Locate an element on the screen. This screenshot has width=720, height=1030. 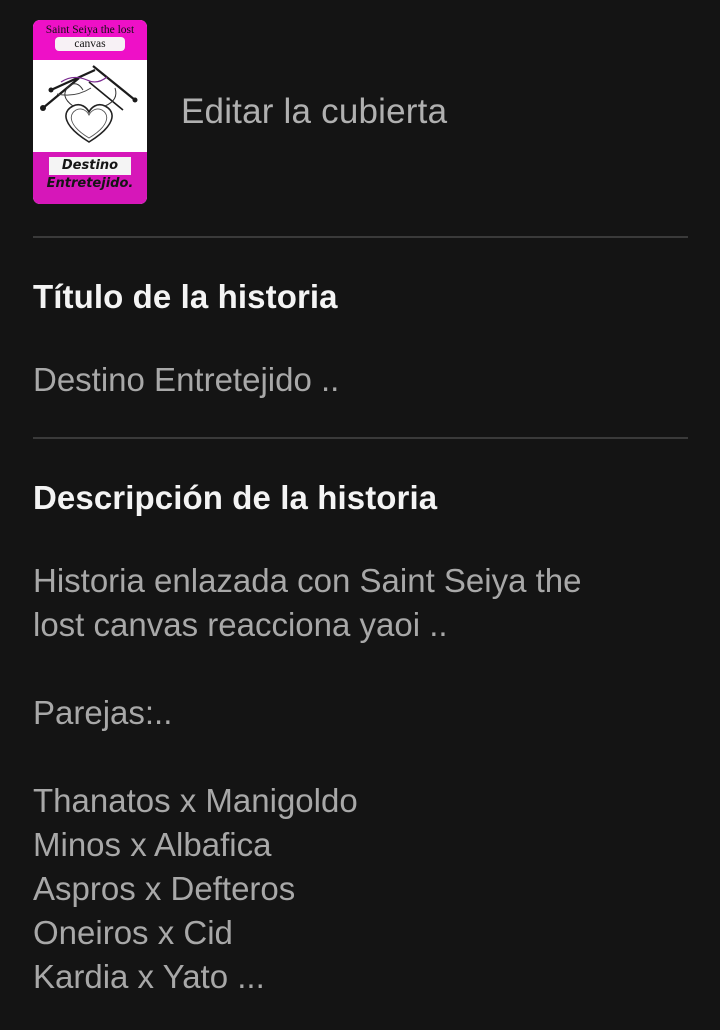
story-description-heading: Descripción de la historia is located at coordinates (235, 497).